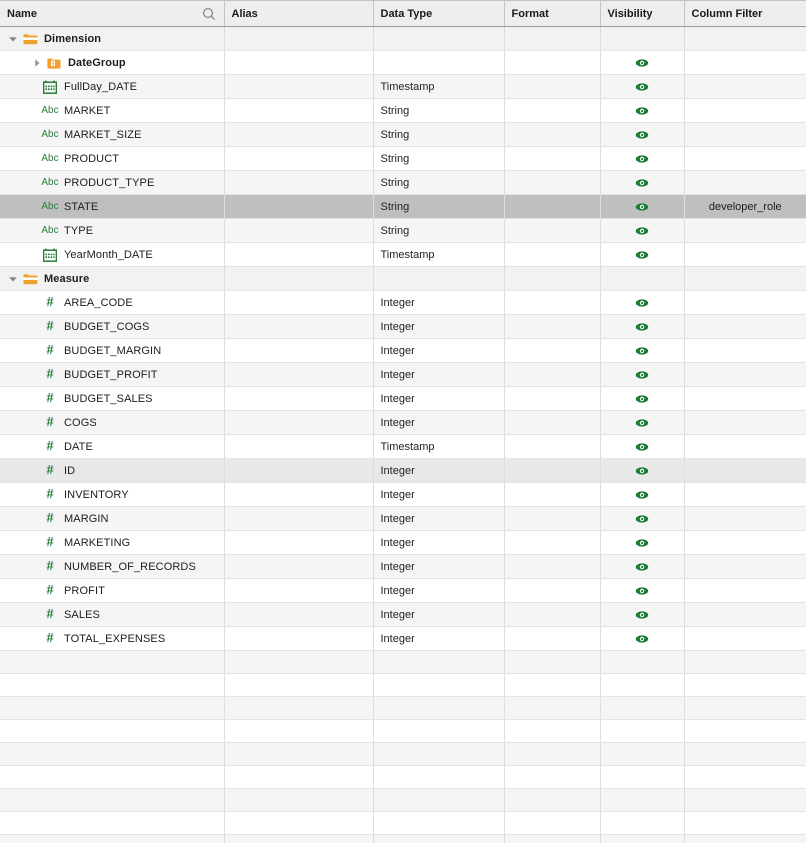 The image size is (806, 843). I want to click on table-row: # SALES Integer, so click(403, 614).